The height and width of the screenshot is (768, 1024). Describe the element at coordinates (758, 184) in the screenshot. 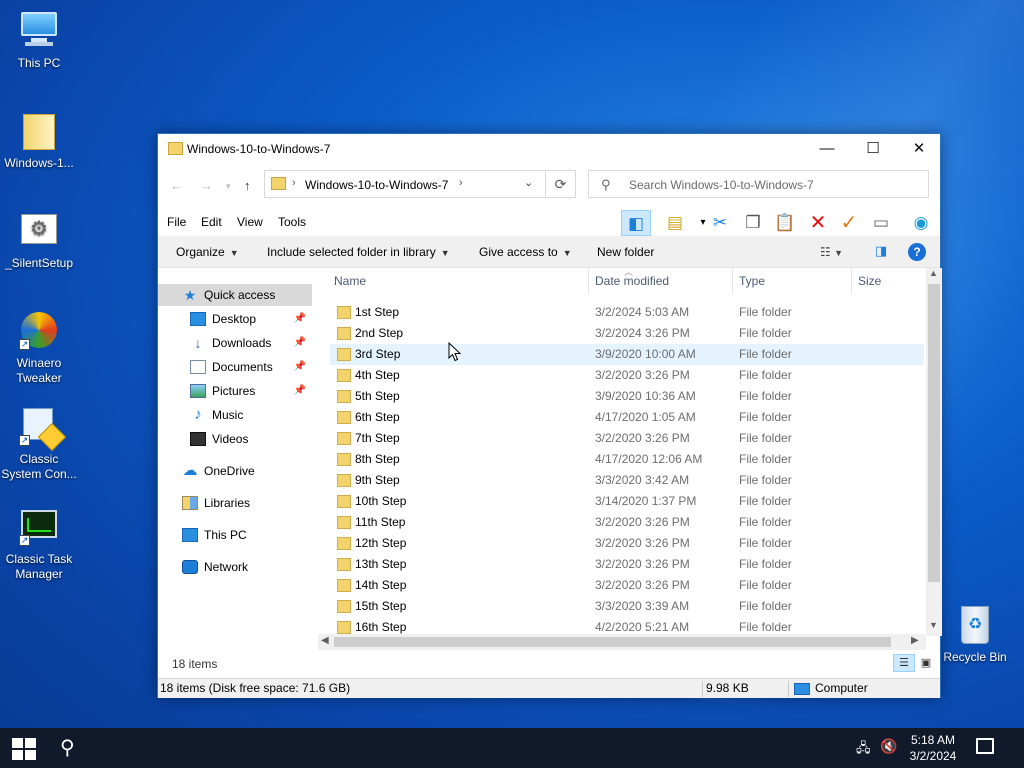

I see `search-input: ⚲ Search Windows-10-to-Windows-7` at that location.